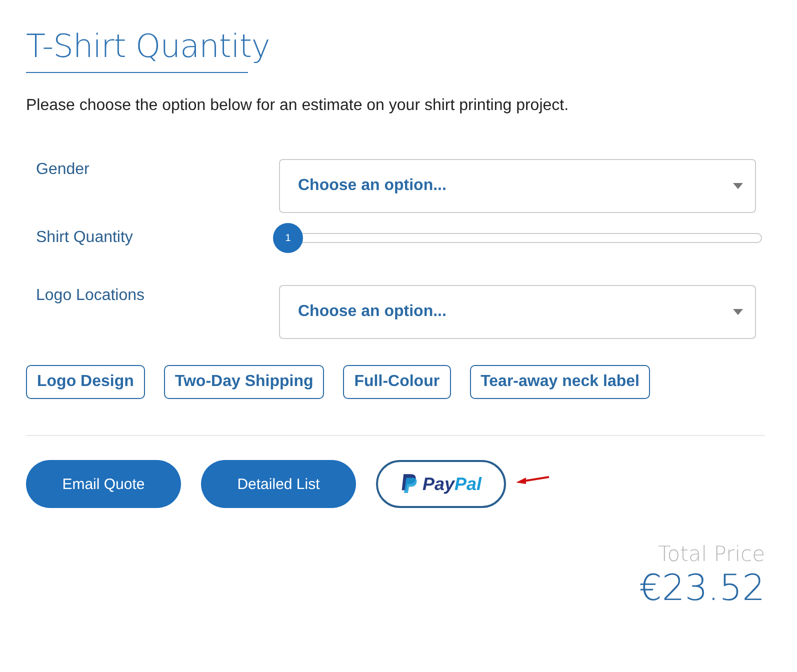  I want to click on total-price: €23.52, so click(702, 588).